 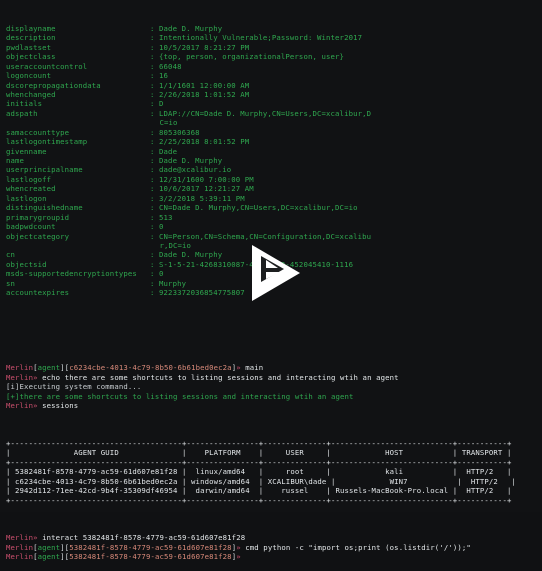 What do you see at coordinates (60, 406) in the screenshot?
I see `console-command-text: sessions` at bounding box center [60, 406].